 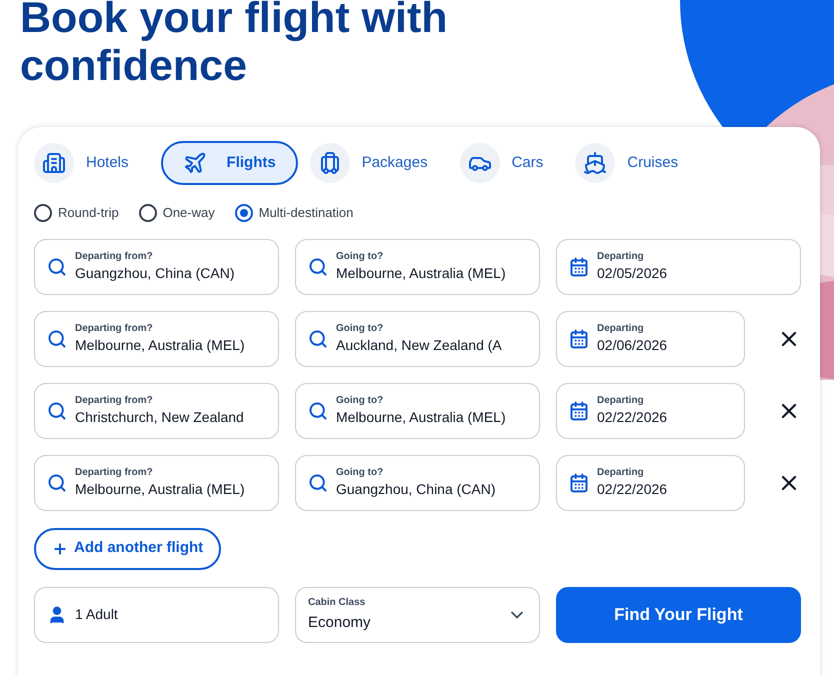 I want to click on page-heading: Book your flight with confidence, so click(x=234, y=45).